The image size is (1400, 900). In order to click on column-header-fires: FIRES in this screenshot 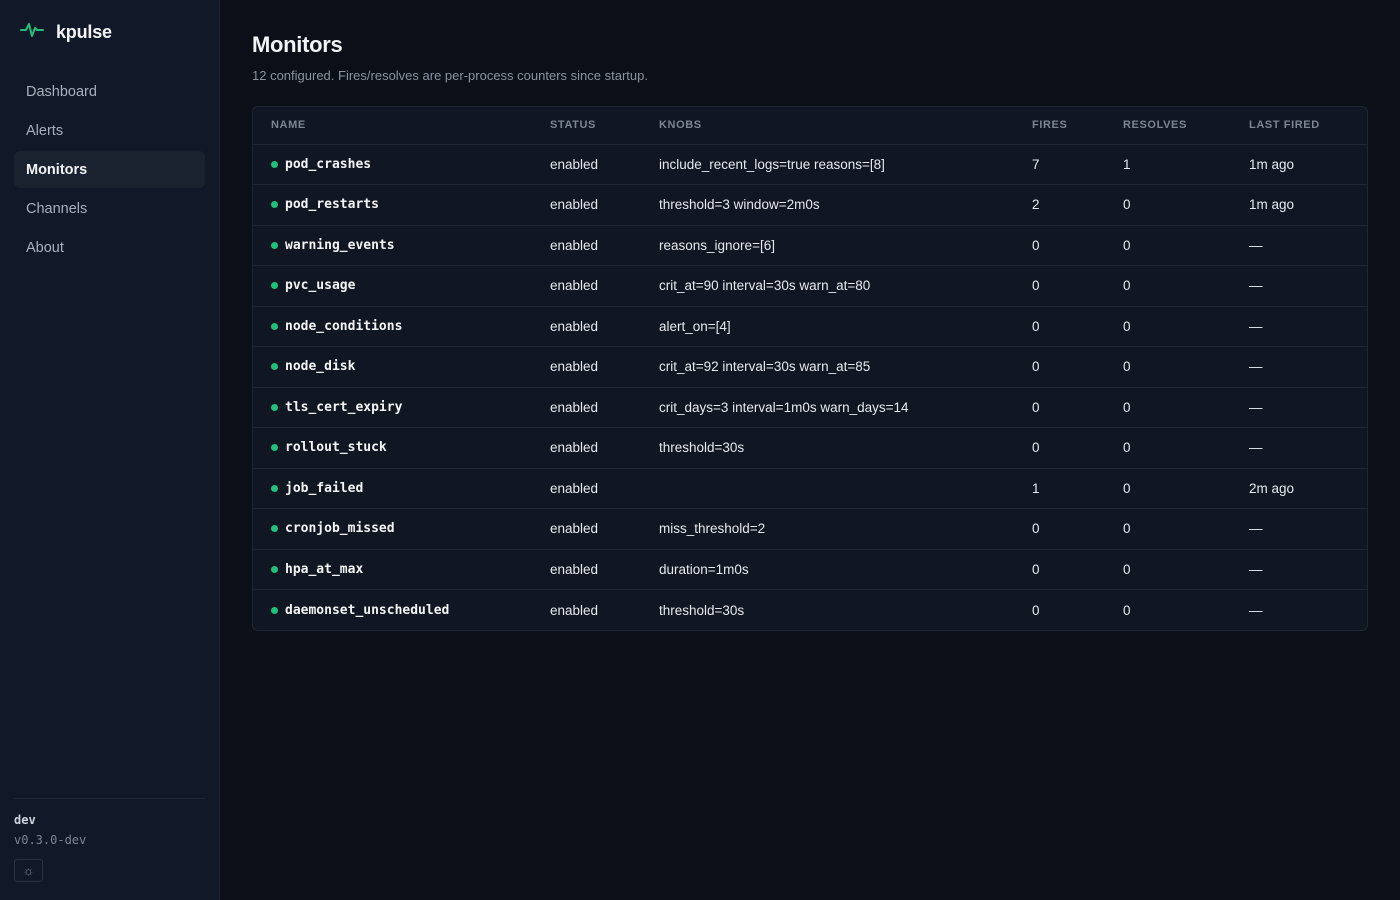, I will do `click(1059, 126)`.